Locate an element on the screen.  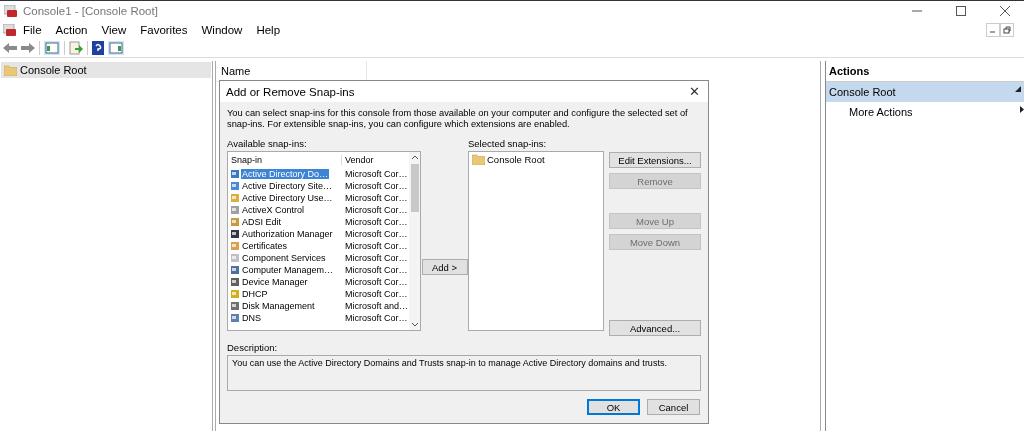
scrollbar-thumb is located at coordinates (414, 188).